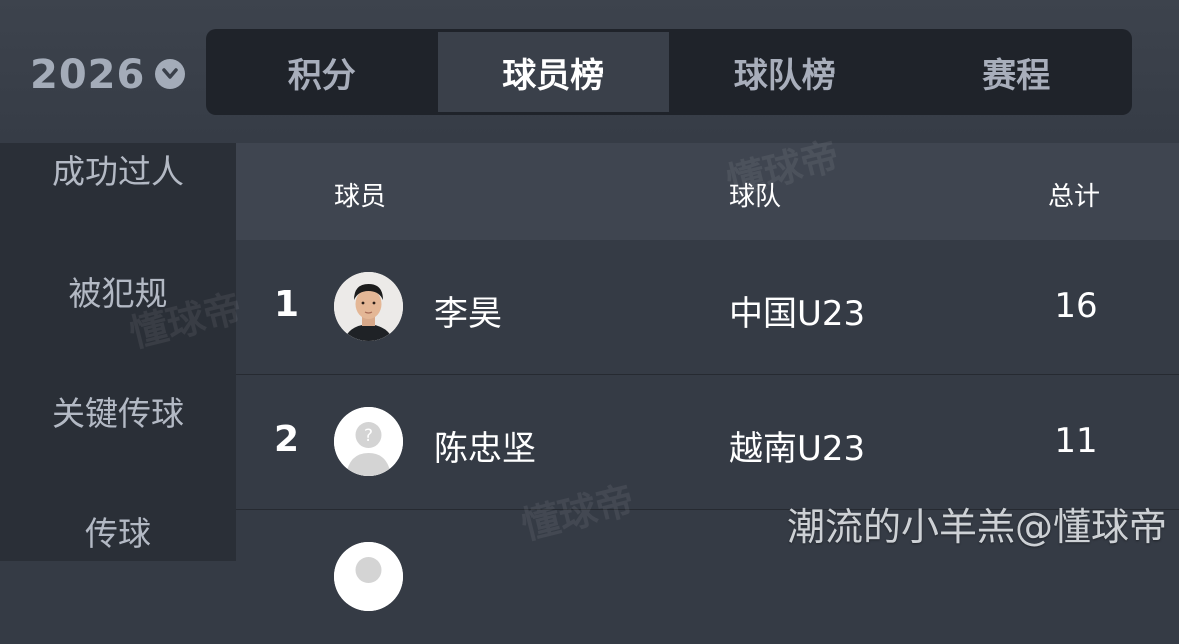 This screenshot has width=1179, height=644. I want to click on player-avatar, so click(368, 306).